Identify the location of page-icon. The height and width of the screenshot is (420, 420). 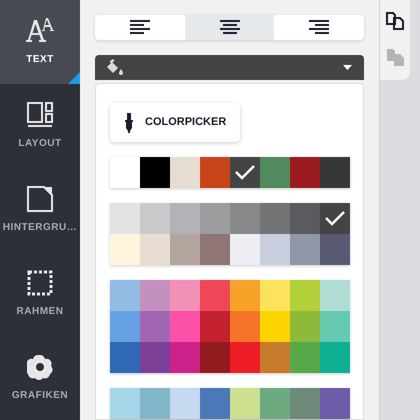
(40, 199).